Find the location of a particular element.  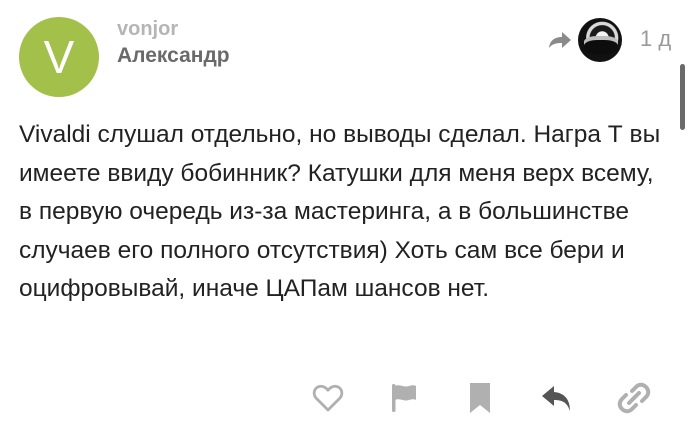

avatar-letter: V is located at coordinates (59, 57).